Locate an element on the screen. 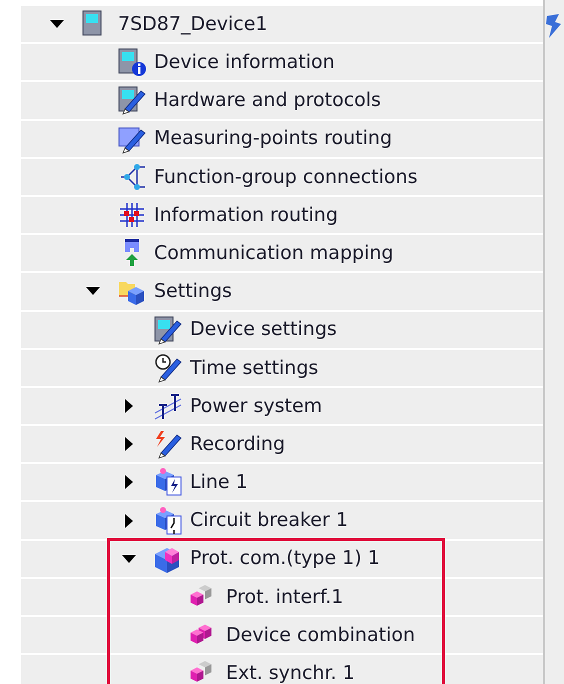  cubes-icon is located at coordinates (201, 672).